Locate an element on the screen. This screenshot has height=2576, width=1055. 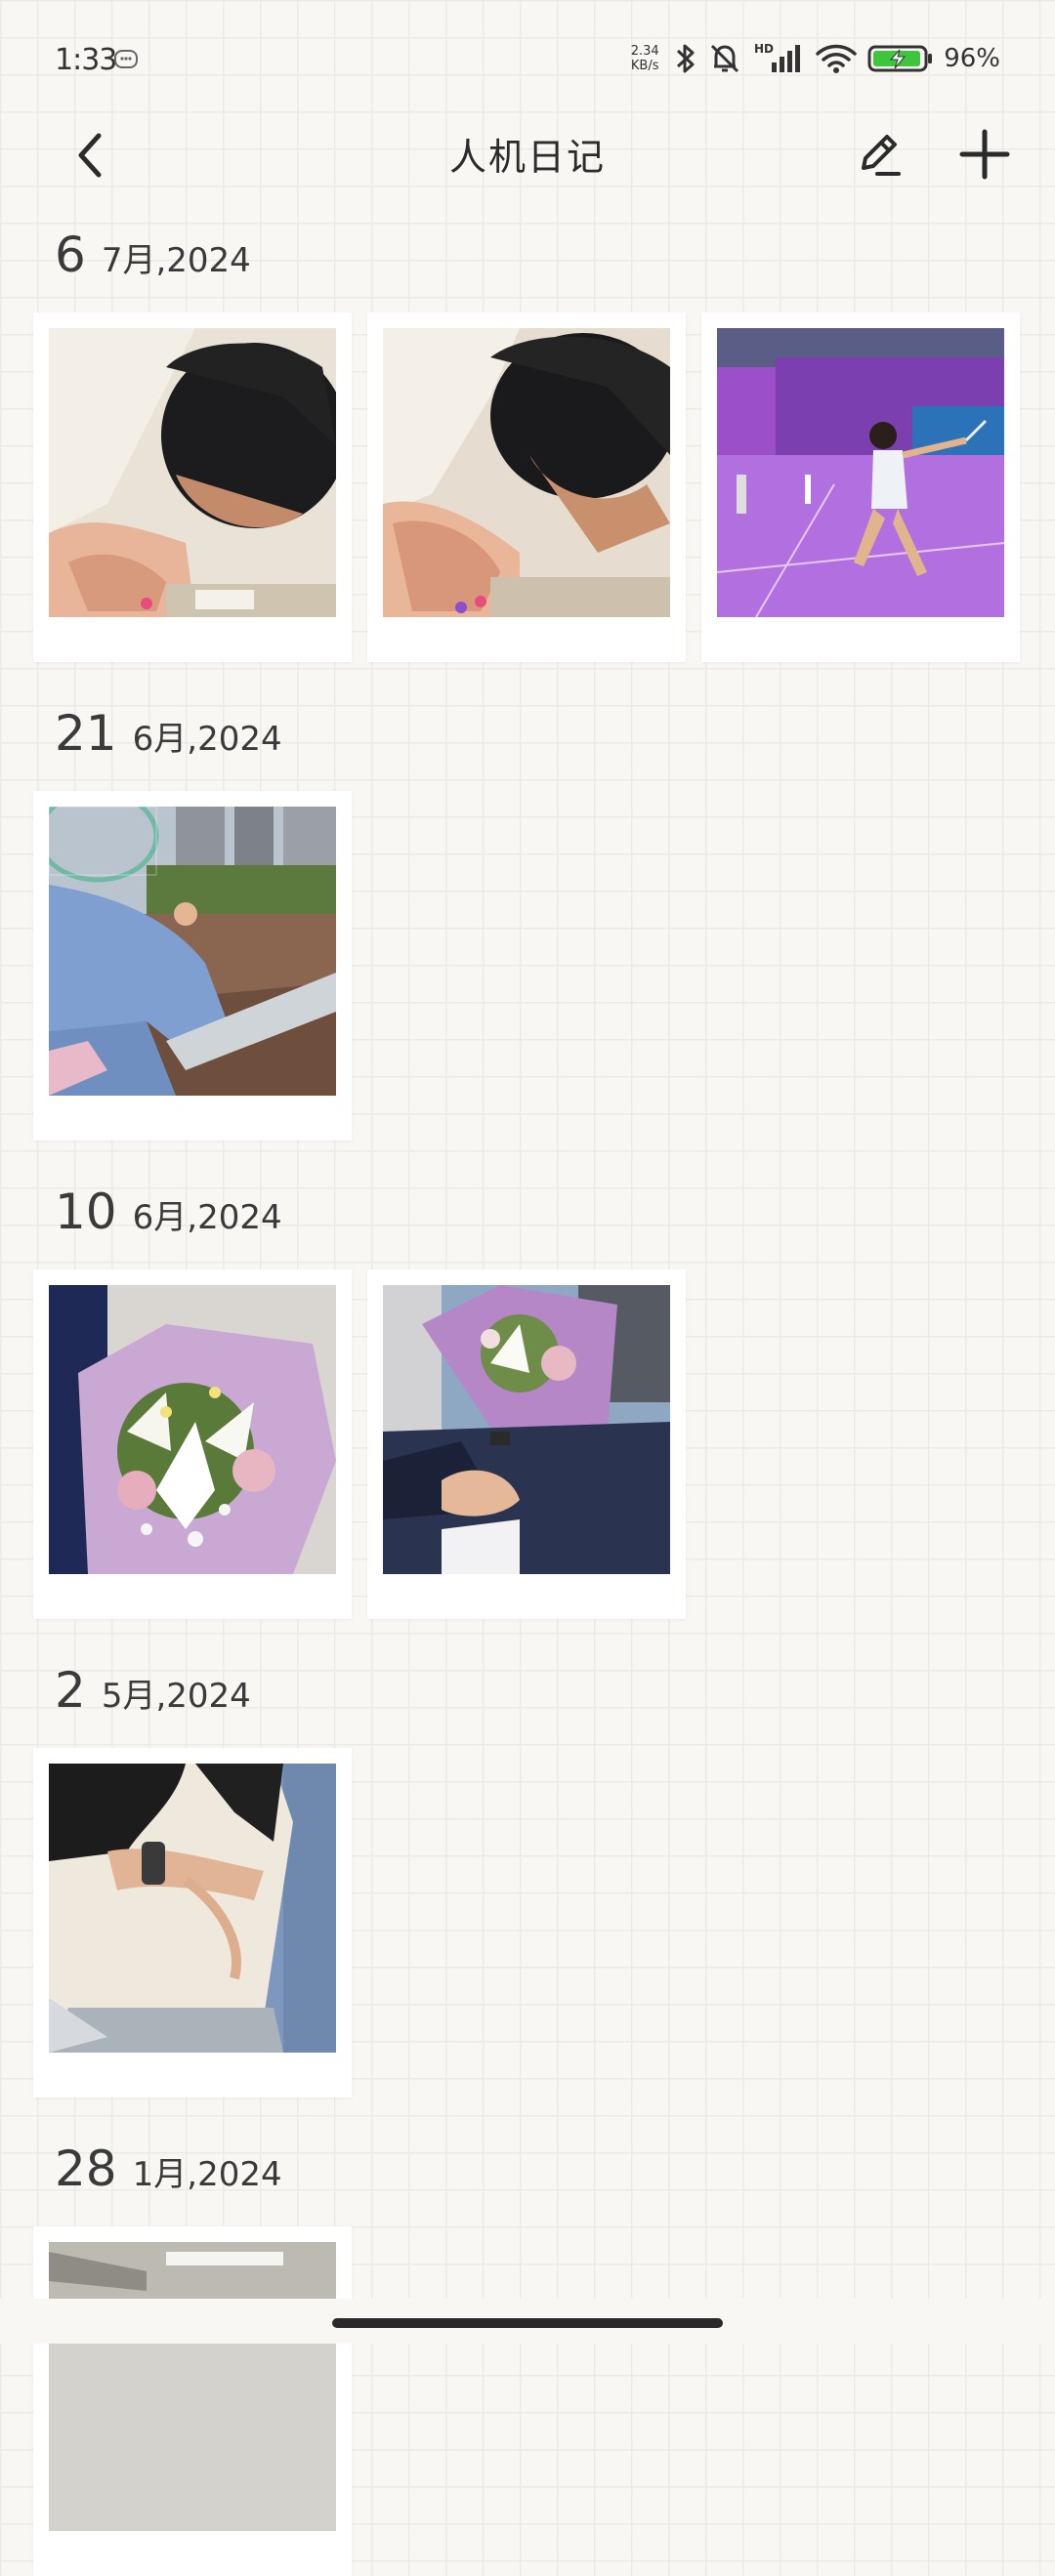
network-speed: 2.34 KB/s is located at coordinates (644, 58).